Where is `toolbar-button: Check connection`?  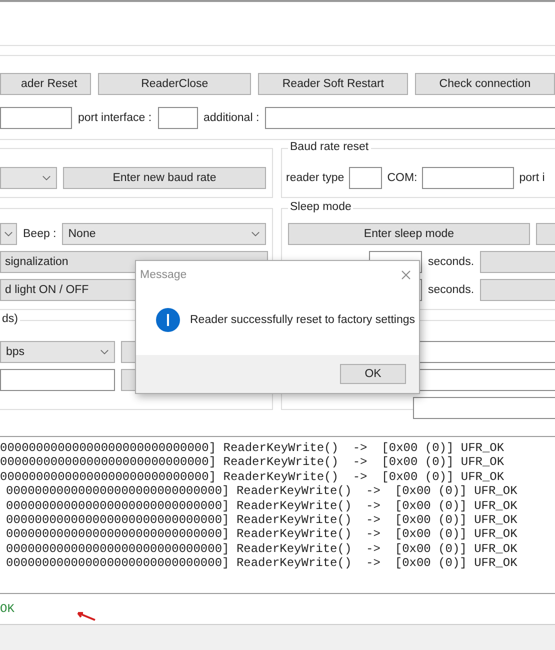 toolbar-button: Check connection is located at coordinates (485, 84).